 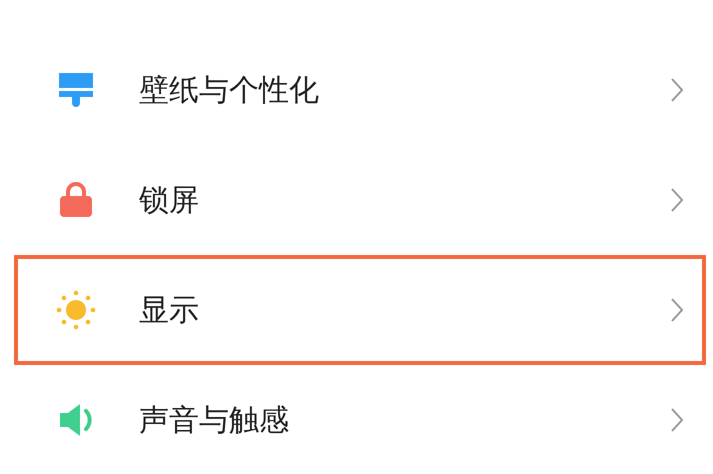 I want to click on brush-icon, so click(x=76, y=90).